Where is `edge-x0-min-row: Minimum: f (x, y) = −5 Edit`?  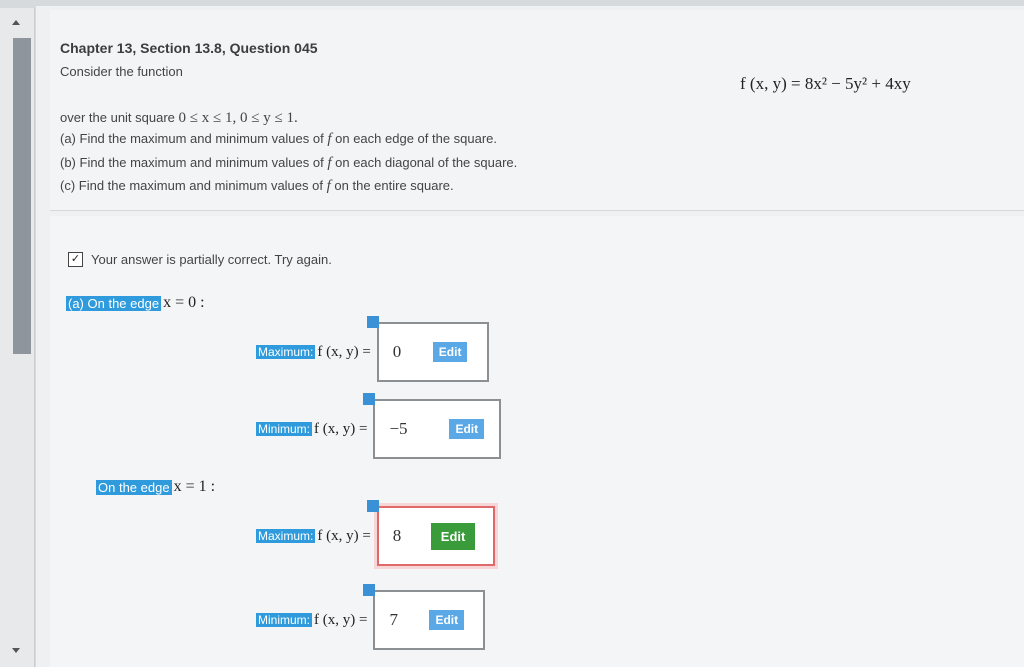 edge-x0-min-row: Minimum: f (x, y) = −5 Edit is located at coordinates (379, 426).